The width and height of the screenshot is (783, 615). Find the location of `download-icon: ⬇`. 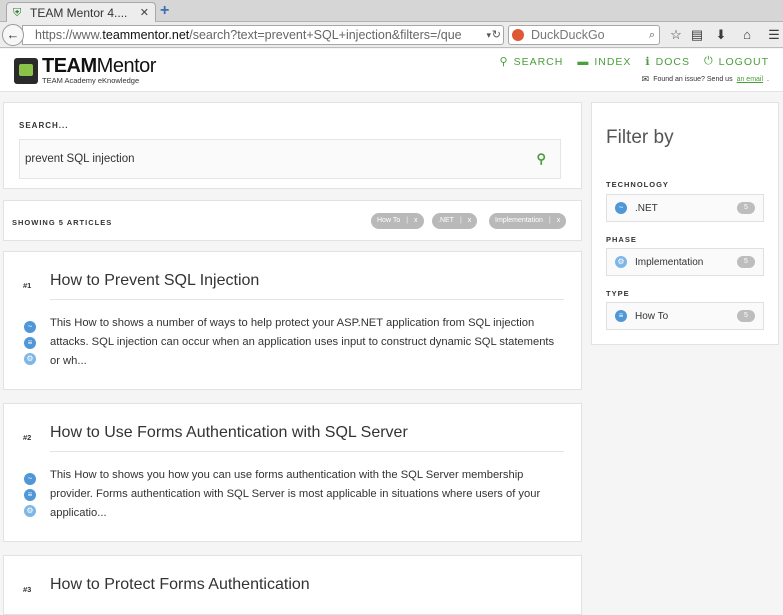

download-icon: ⬇ is located at coordinates (721, 35).